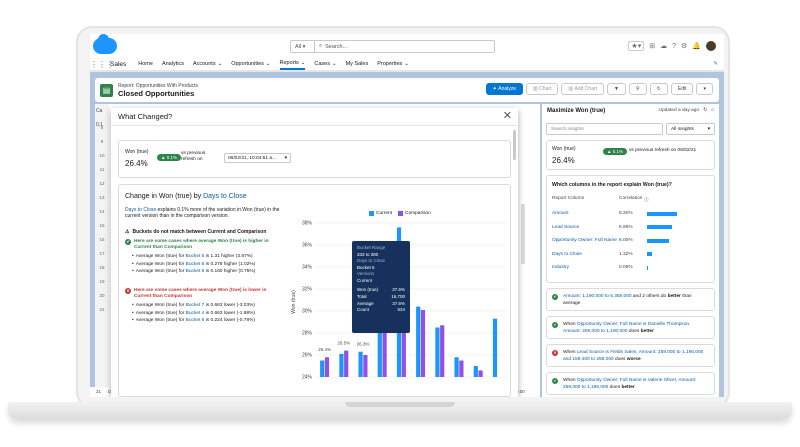  I want to click on salesforce-logo-icon, so click(105, 44).